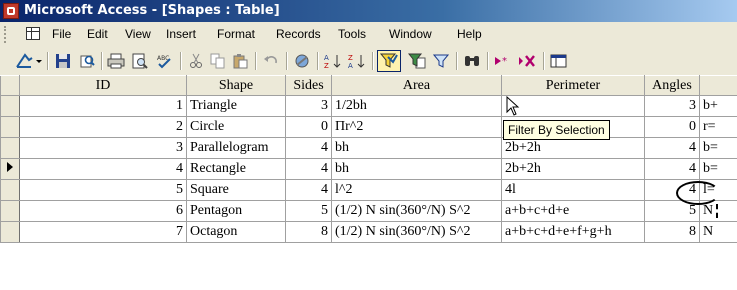 The image size is (737, 290). Describe the element at coordinates (302, 61) in the screenshot. I see `hyperlink-icon` at that location.